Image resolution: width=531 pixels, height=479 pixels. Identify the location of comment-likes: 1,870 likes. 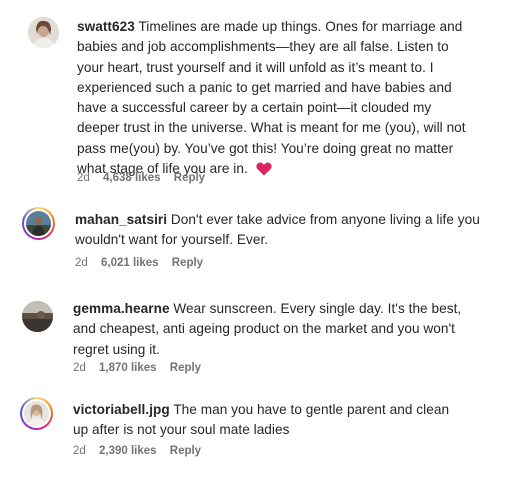
(128, 368).